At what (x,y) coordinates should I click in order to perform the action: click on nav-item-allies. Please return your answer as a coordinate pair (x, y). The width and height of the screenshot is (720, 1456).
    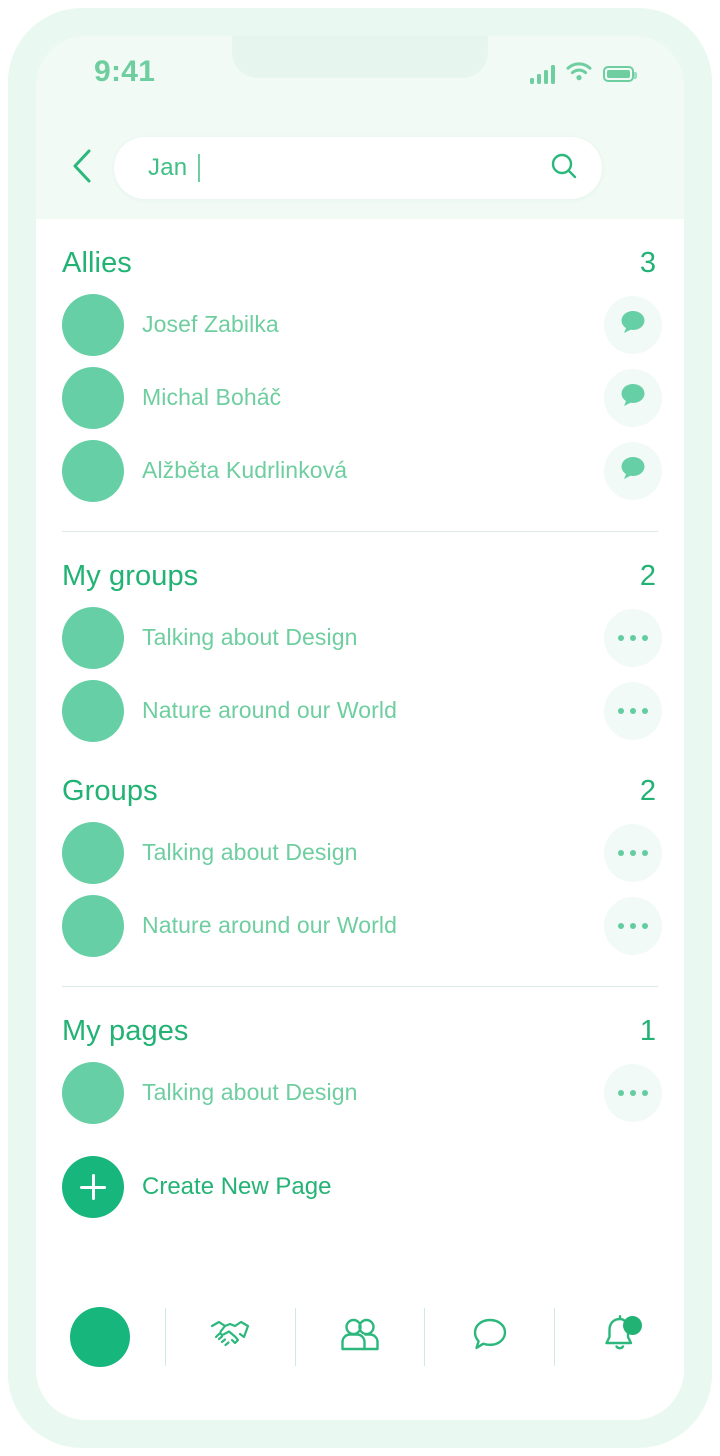
    Looking at the image, I should click on (230, 1337).